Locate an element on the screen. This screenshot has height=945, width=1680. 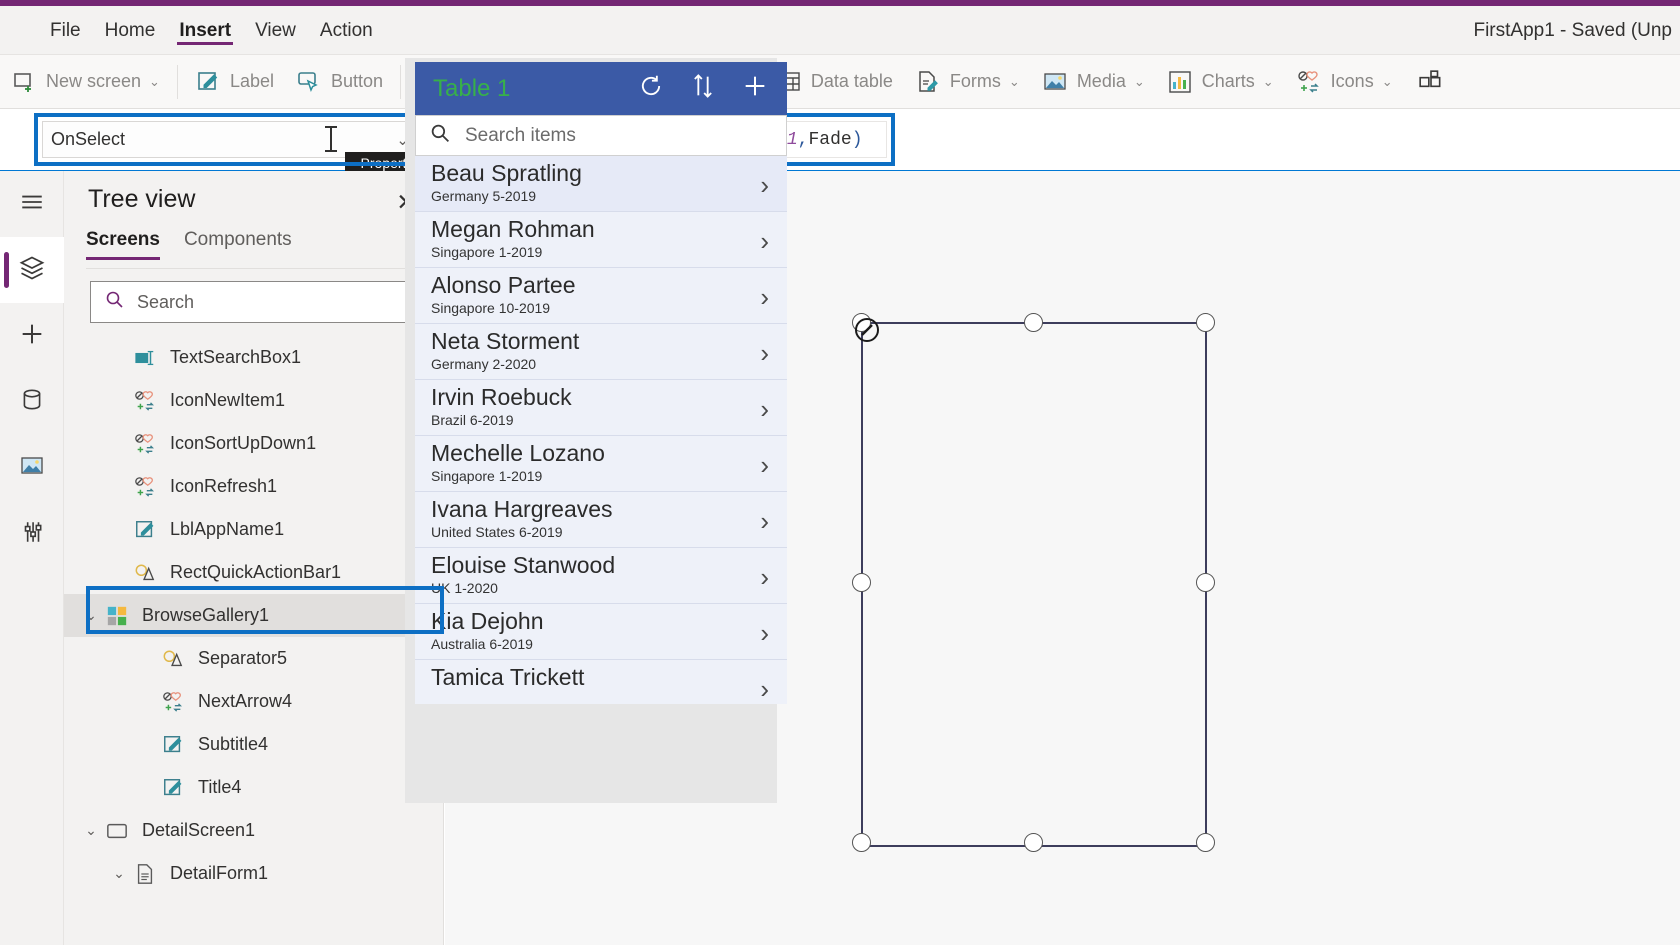
tree-item-rectquickactionbar1: RectQuickActionBar1 is located at coordinates (254, 572).